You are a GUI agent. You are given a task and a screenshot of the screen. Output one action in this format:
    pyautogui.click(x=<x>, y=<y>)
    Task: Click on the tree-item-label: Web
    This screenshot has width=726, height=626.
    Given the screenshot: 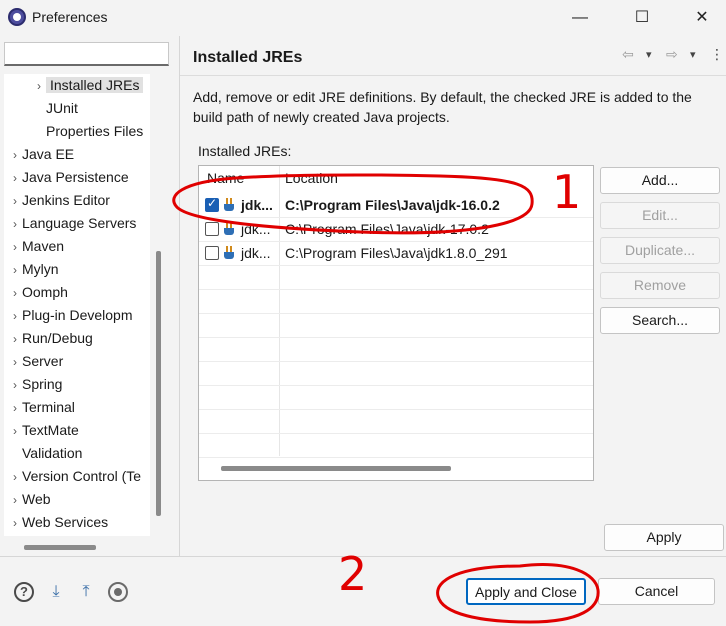 What is the action you would take?
    pyautogui.click(x=36, y=499)
    